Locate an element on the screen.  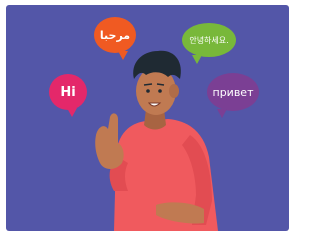
speech-bubble-russian: привет is located at coordinates (233, 95).